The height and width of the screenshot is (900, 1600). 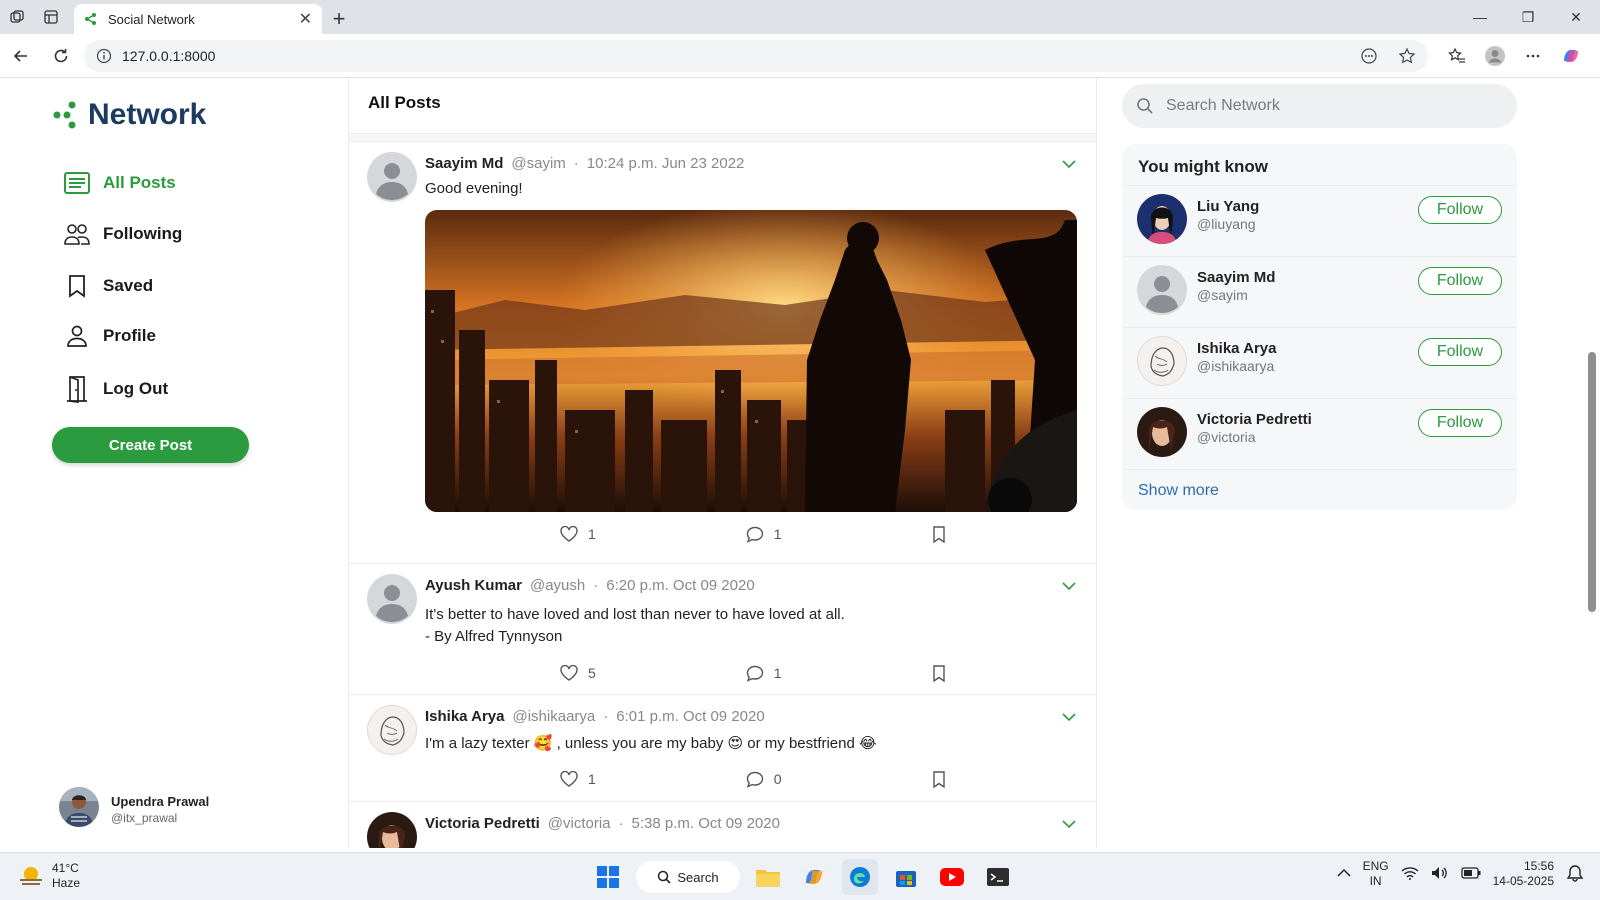 What do you see at coordinates (998, 877) in the screenshot?
I see `terminal-icon` at bounding box center [998, 877].